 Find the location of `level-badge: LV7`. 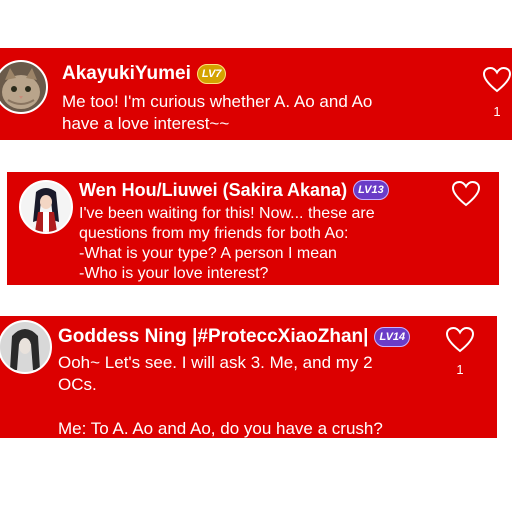

level-badge: LV7 is located at coordinates (211, 74).